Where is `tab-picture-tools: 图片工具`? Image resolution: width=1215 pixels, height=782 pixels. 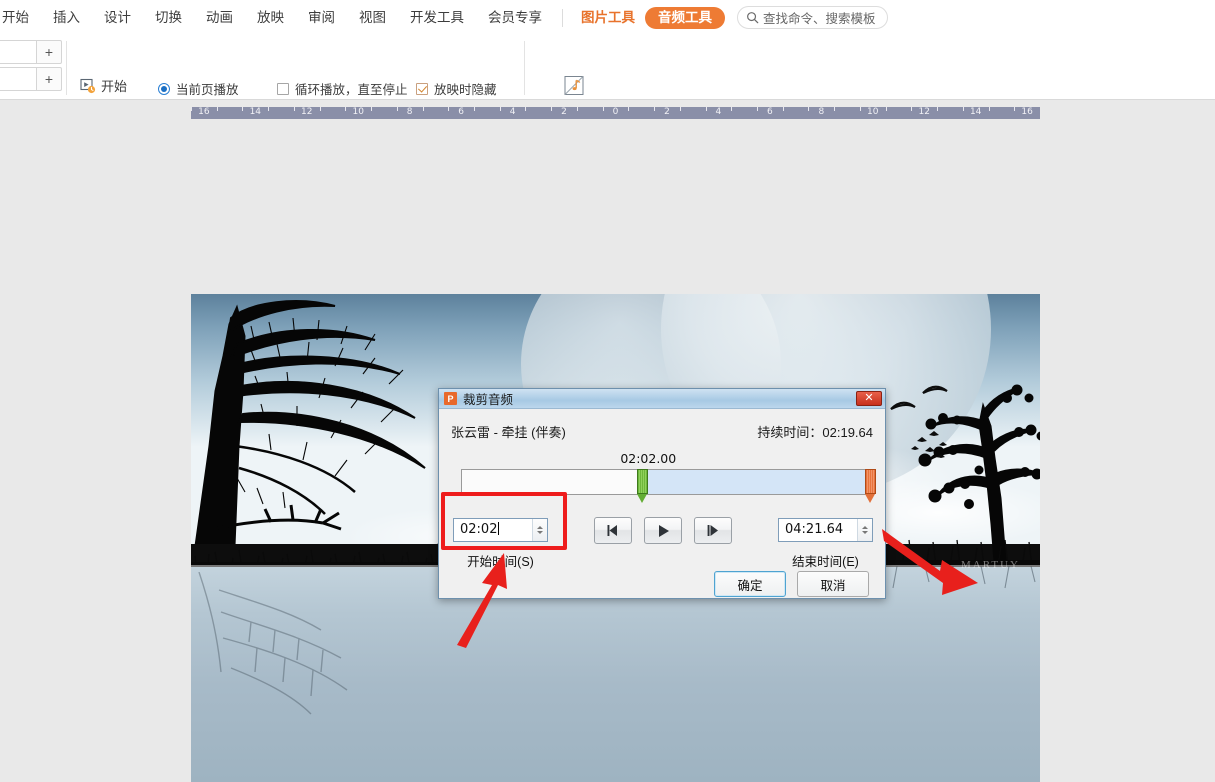 tab-picture-tools: 图片工具 is located at coordinates (608, 17).